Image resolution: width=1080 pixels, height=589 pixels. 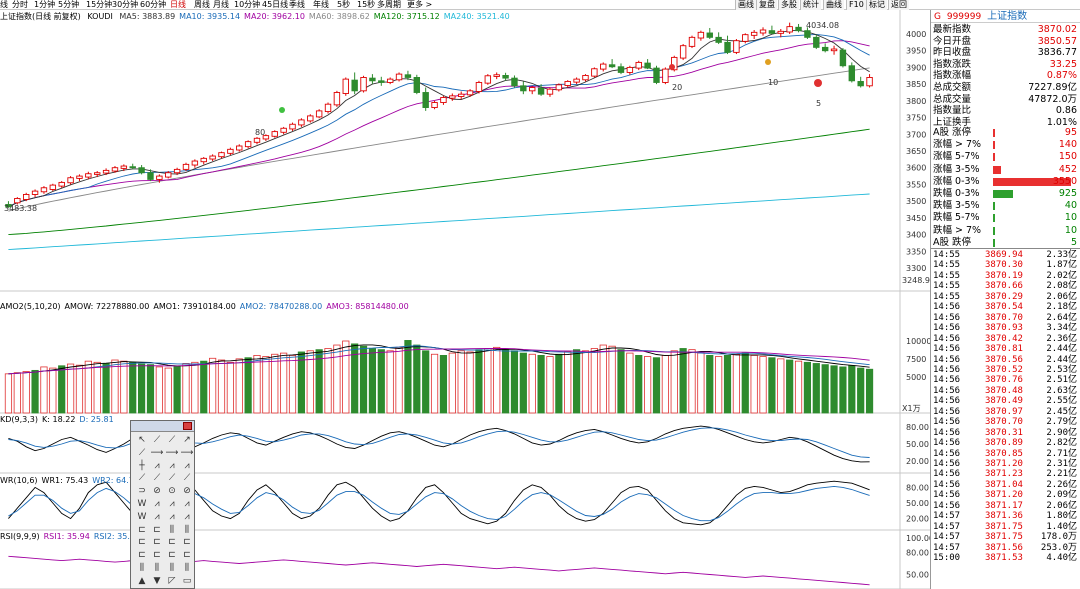 I want to click on palette-close-button, so click(x=187, y=426).